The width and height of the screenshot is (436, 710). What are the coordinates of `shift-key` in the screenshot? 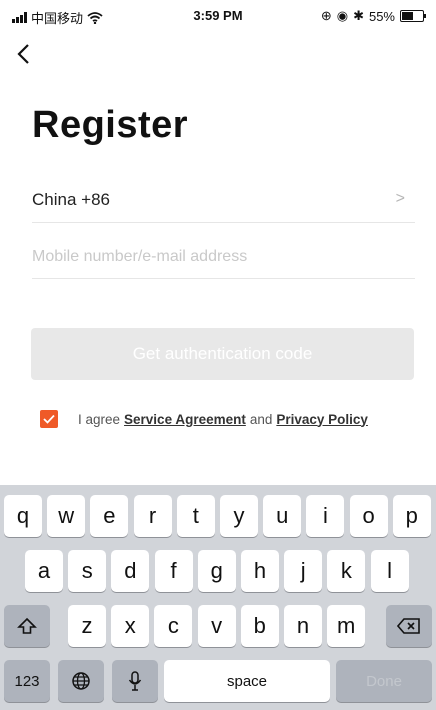 It's located at (27, 626).